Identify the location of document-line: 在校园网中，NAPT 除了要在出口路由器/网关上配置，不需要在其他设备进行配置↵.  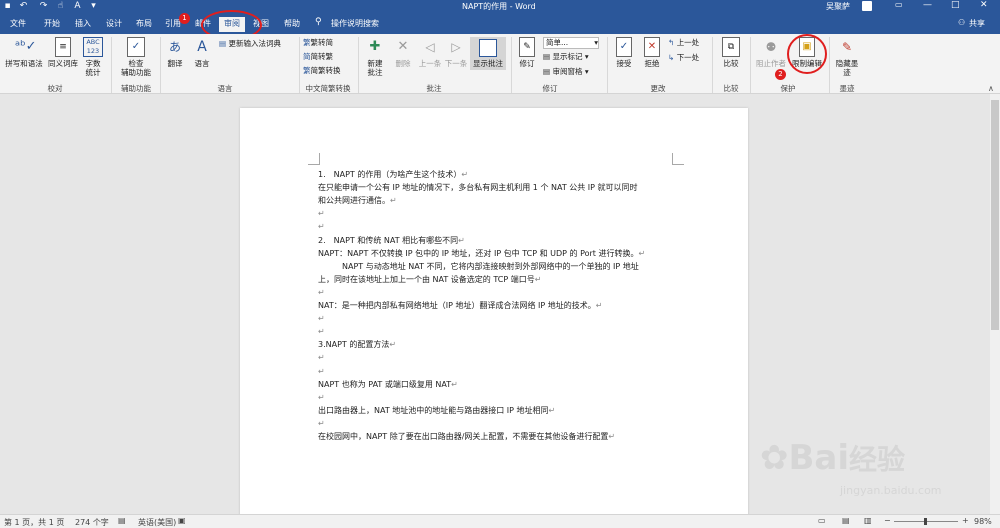
(466, 437).